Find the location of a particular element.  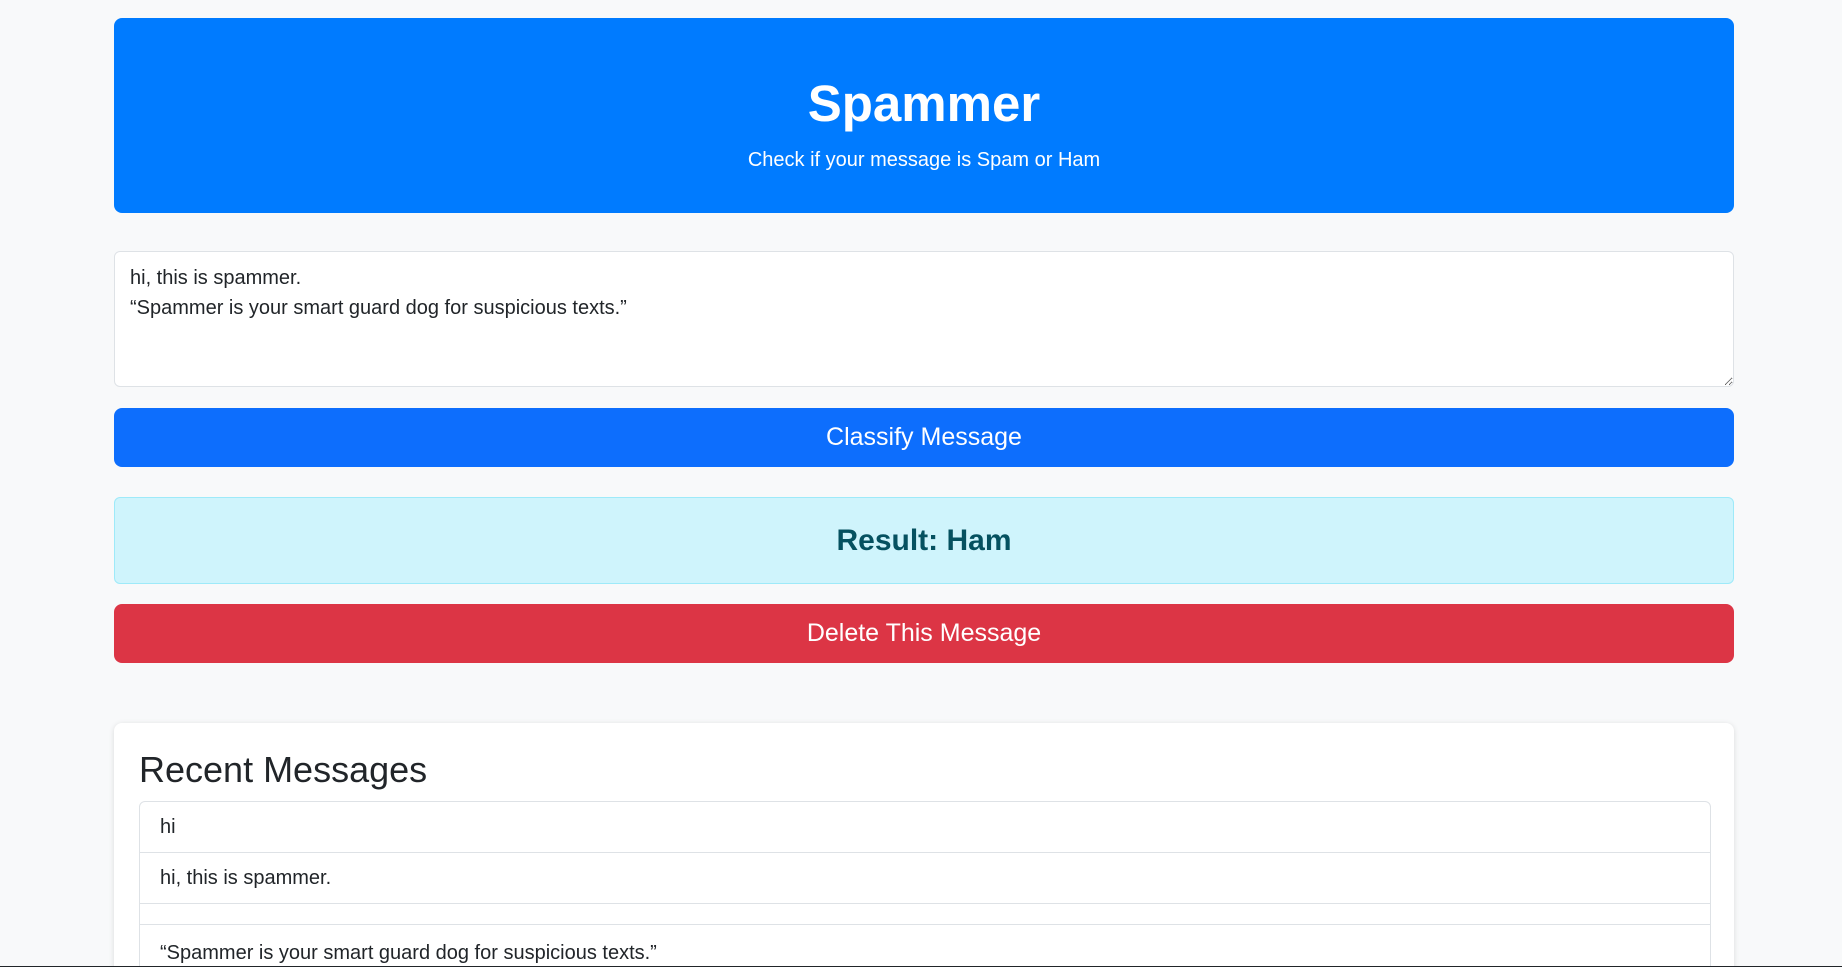

list-item: hi is located at coordinates (925, 827).